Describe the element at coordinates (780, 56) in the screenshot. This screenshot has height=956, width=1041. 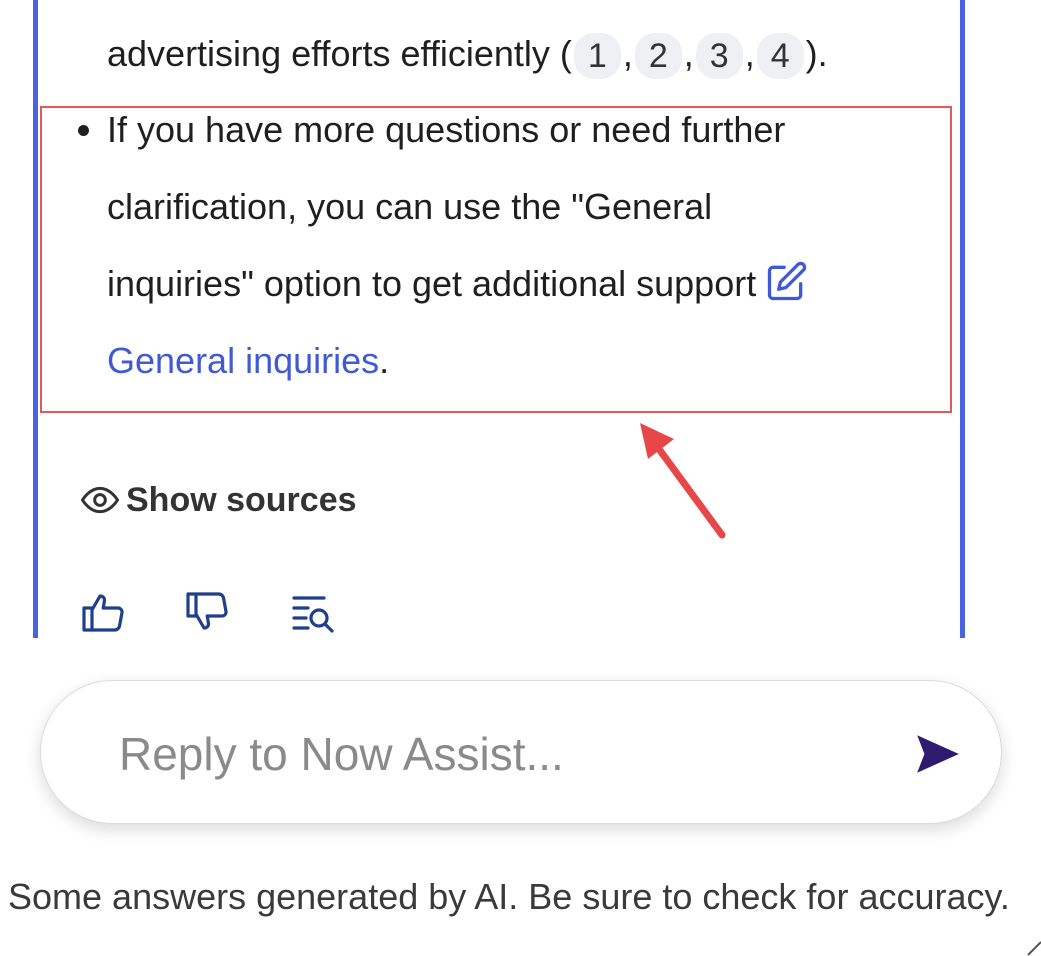
I see `citation-4: 4` at that location.